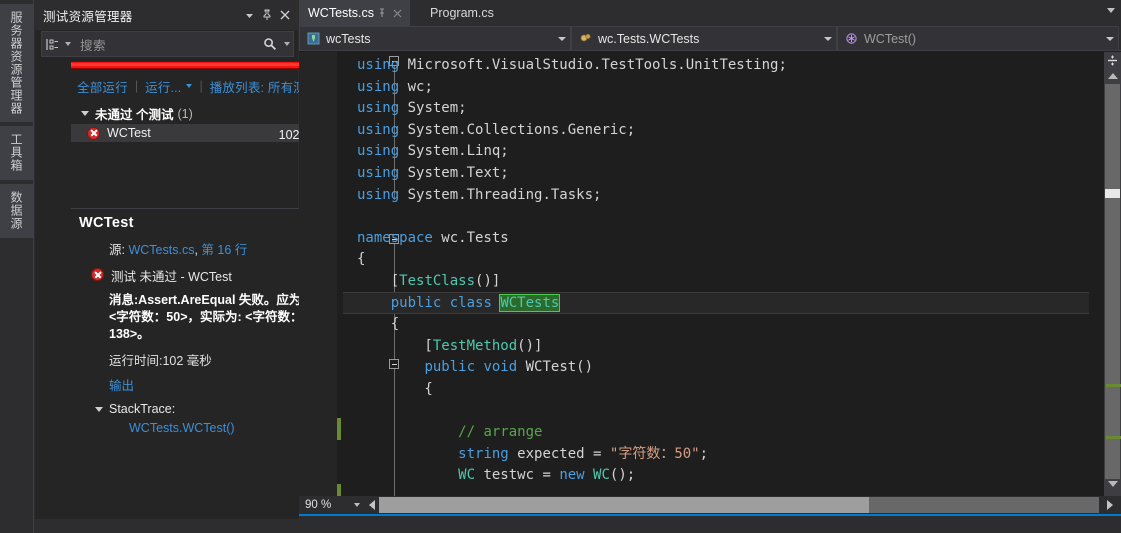 The width and height of the screenshot is (1121, 533). What do you see at coordinates (182, 428) in the screenshot?
I see `stacktrace-frame-link: WCTests.WCTest()` at bounding box center [182, 428].